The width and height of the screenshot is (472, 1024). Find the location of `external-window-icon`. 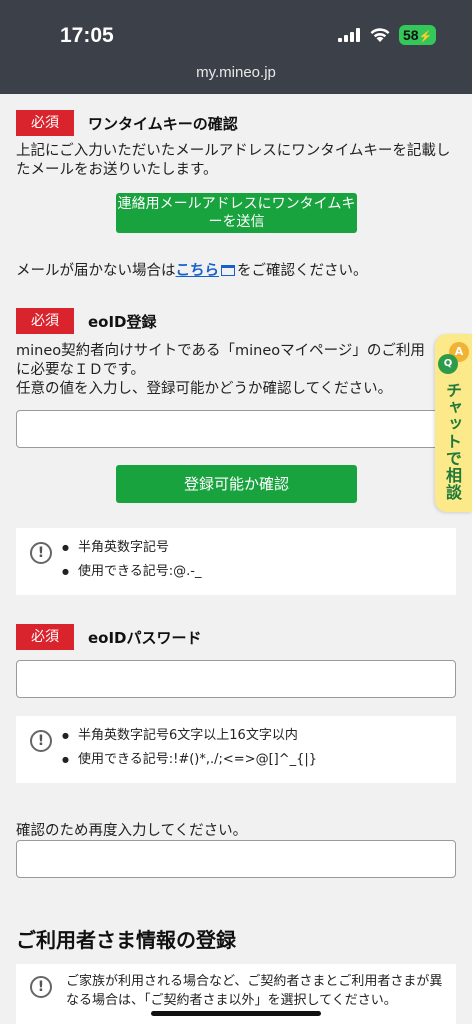

external-window-icon is located at coordinates (228, 270).